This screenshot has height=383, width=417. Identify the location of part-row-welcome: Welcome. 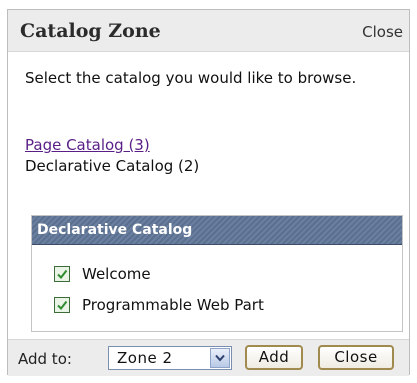
(102, 274).